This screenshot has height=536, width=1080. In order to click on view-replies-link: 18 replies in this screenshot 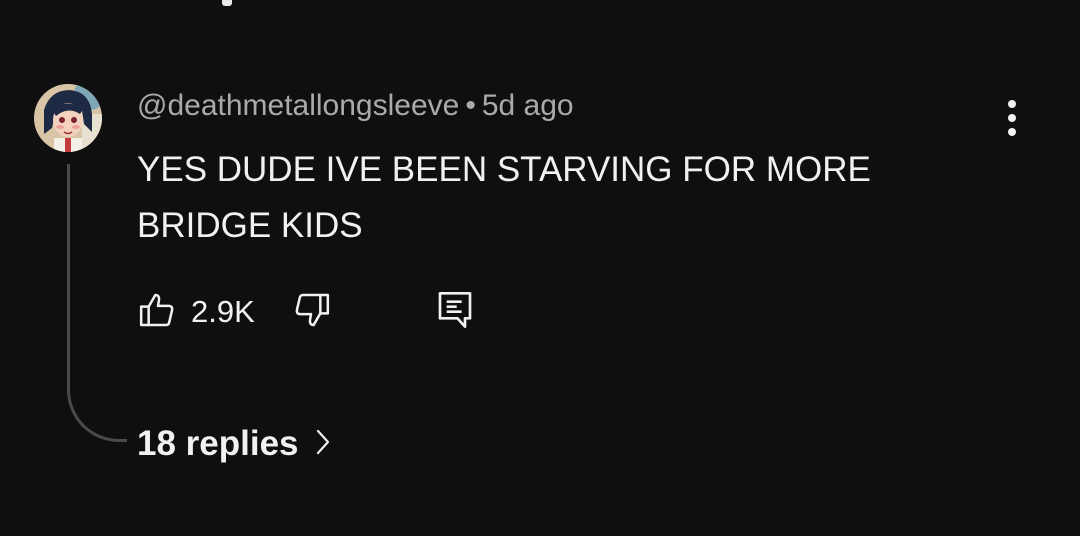, I will do `click(234, 444)`.